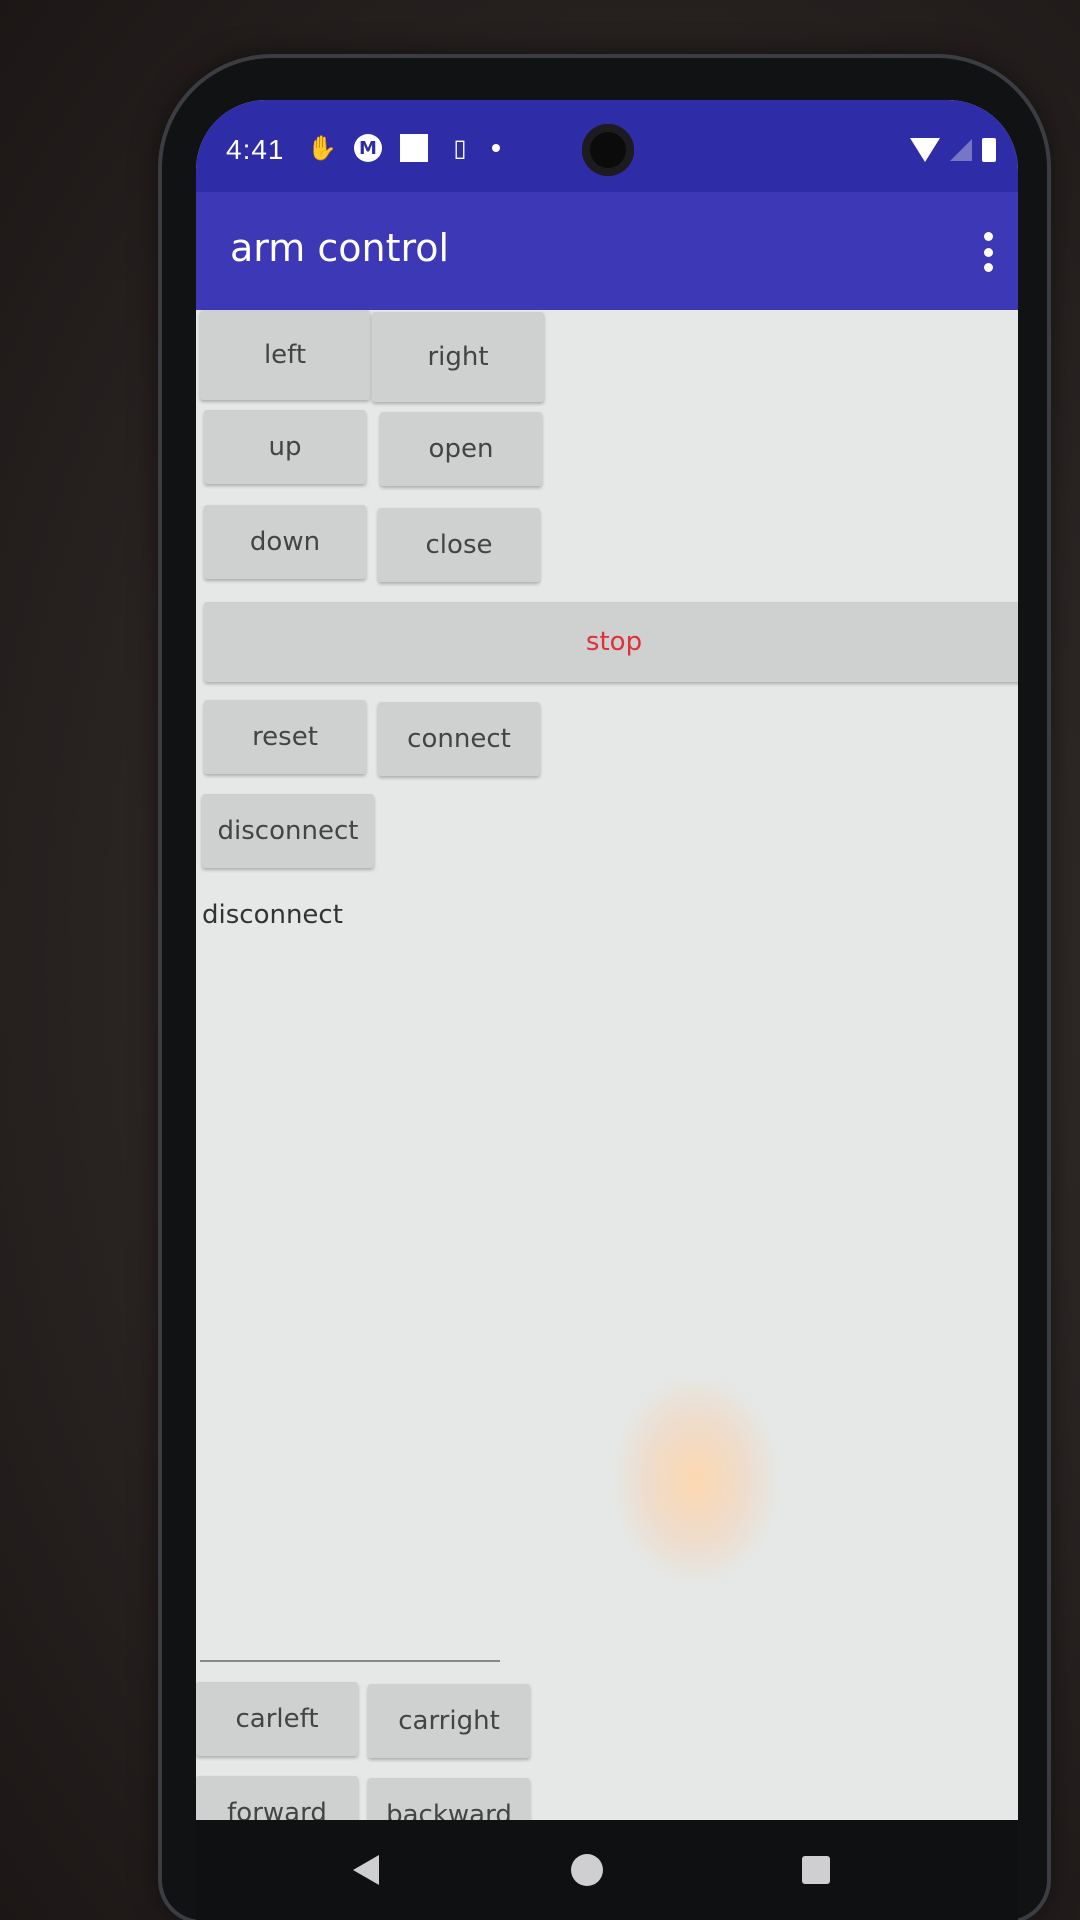 The image size is (1080, 1920). What do you see at coordinates (285, 447) in the screenshot?
I see `up-button: up` at bounding box center [285, 447].